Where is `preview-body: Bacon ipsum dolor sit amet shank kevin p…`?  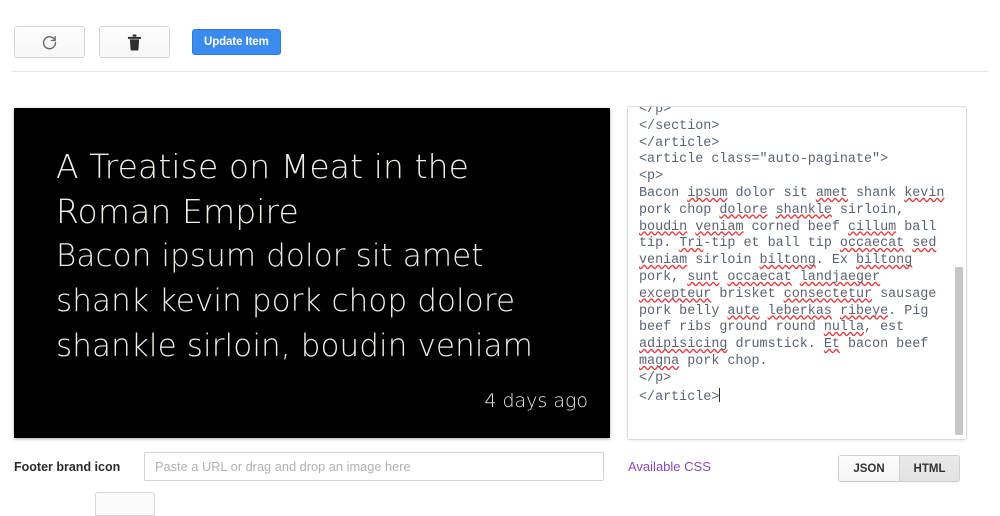 preview-body: Bacon ipsum dolor sit amet shank kevin p… is located at coordinates (294, 301).